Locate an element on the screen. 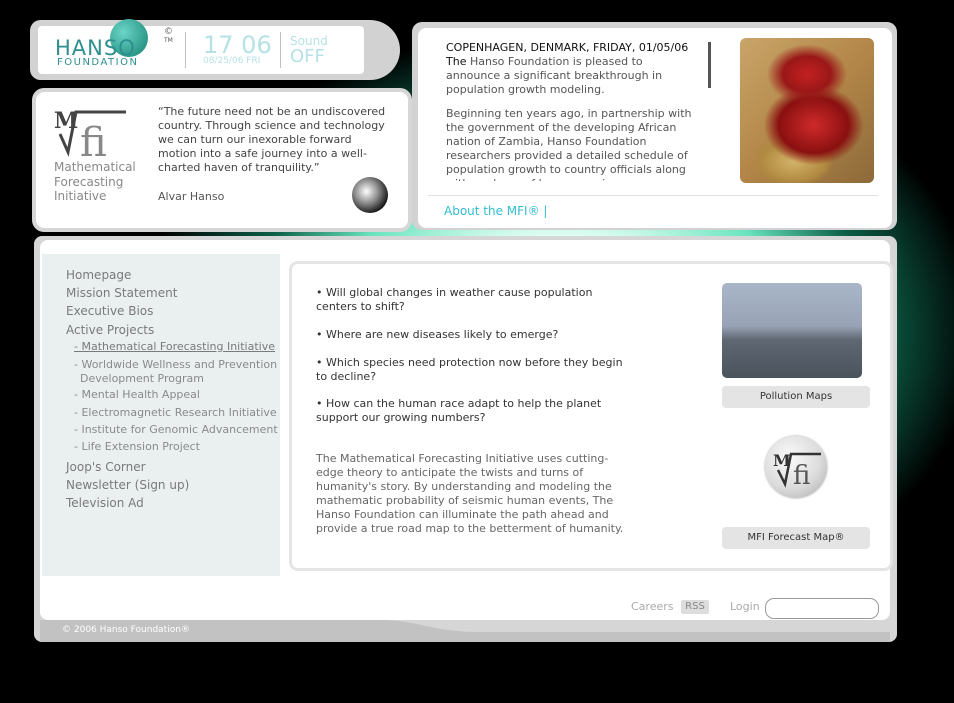 The width and height of the screenshot is (954, 703). nav-sub-wellness: - Worldwide Wellness and Prevention is located at coordinates (175, 365).